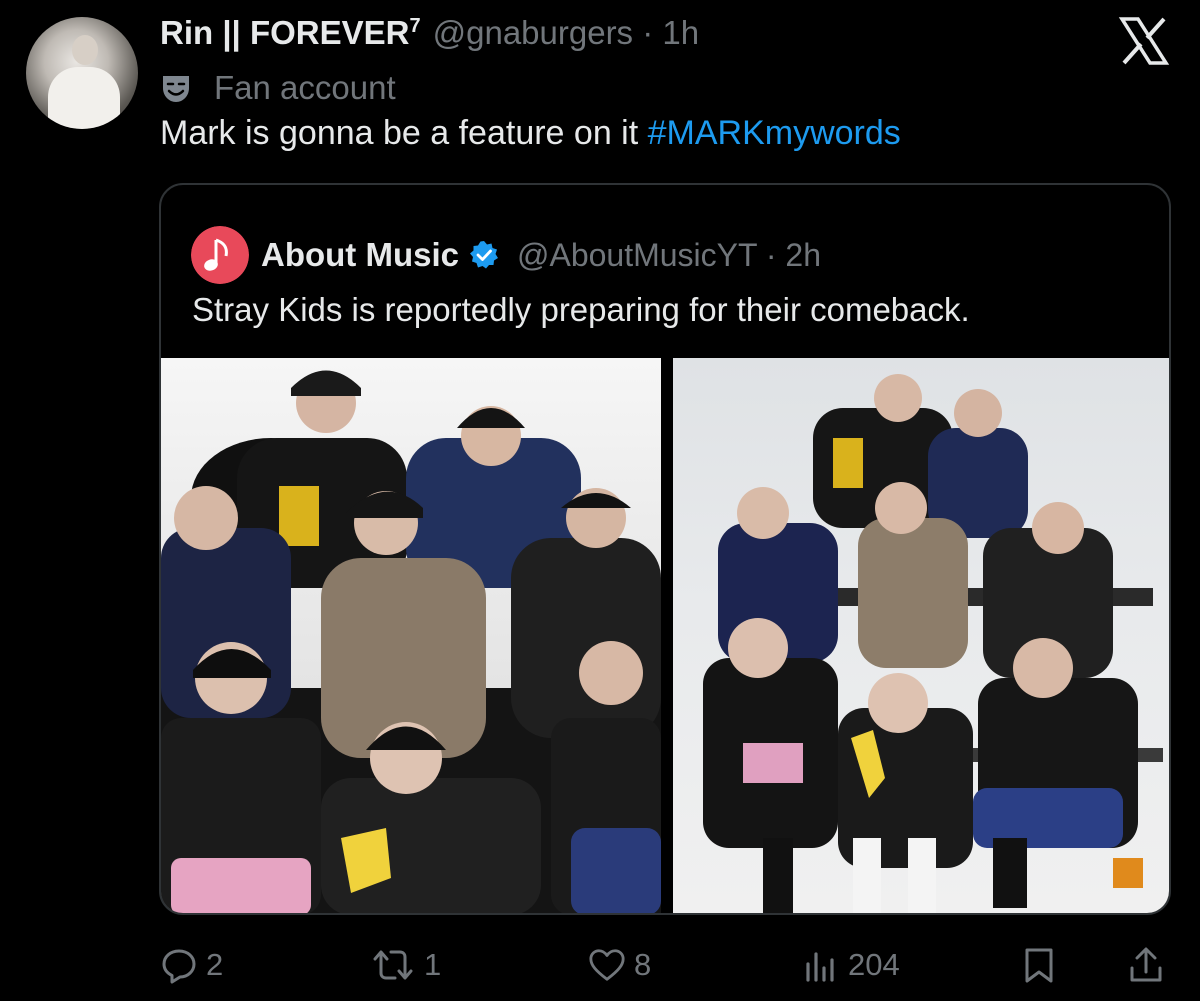 The height and width of the screenshot is (1001, 1200). I want to click on tweet-time: 1h, so click(681, 32).